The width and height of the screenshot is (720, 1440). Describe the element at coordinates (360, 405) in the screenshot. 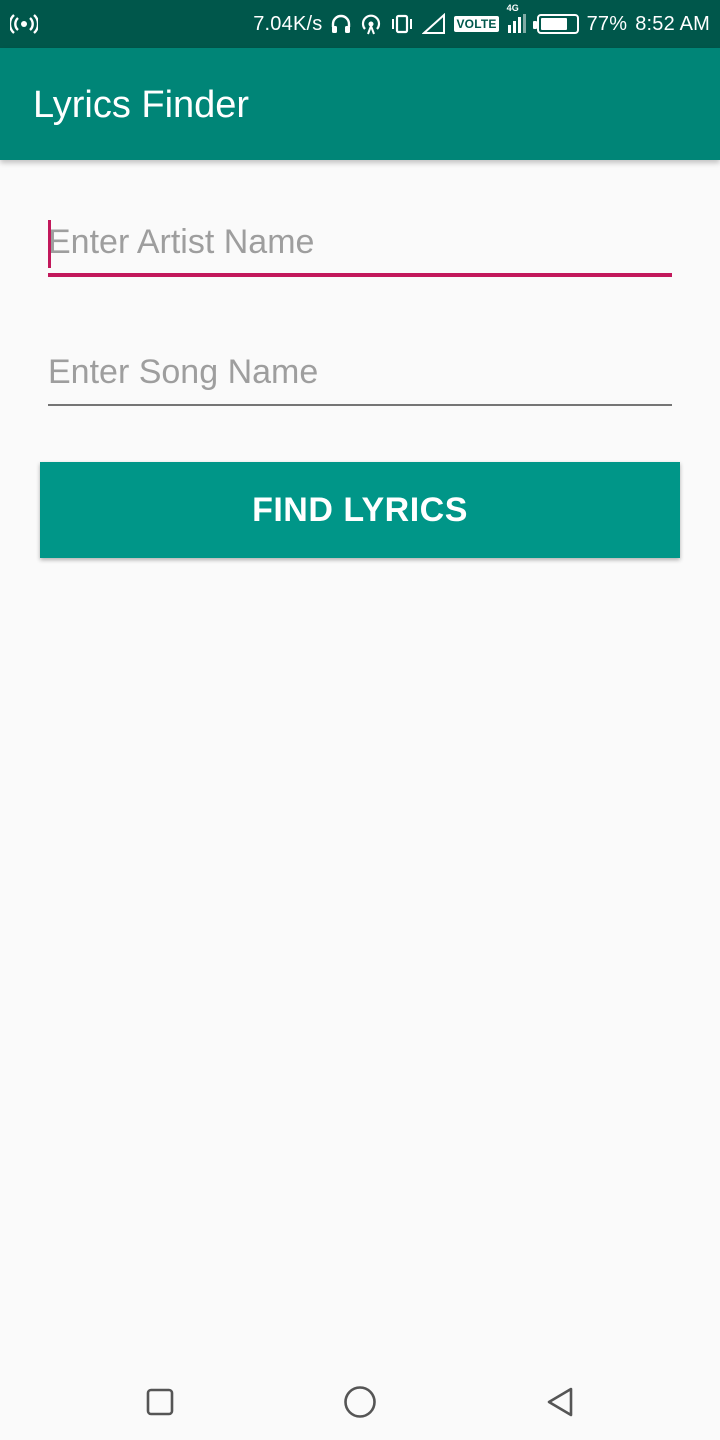

I see `song-field-underline` at that location.